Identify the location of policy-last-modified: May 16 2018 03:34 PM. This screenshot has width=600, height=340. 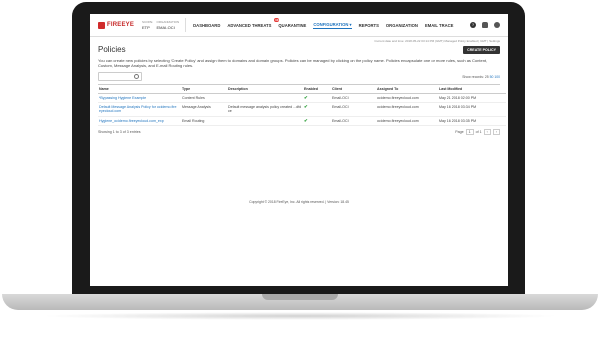
(472, 110).